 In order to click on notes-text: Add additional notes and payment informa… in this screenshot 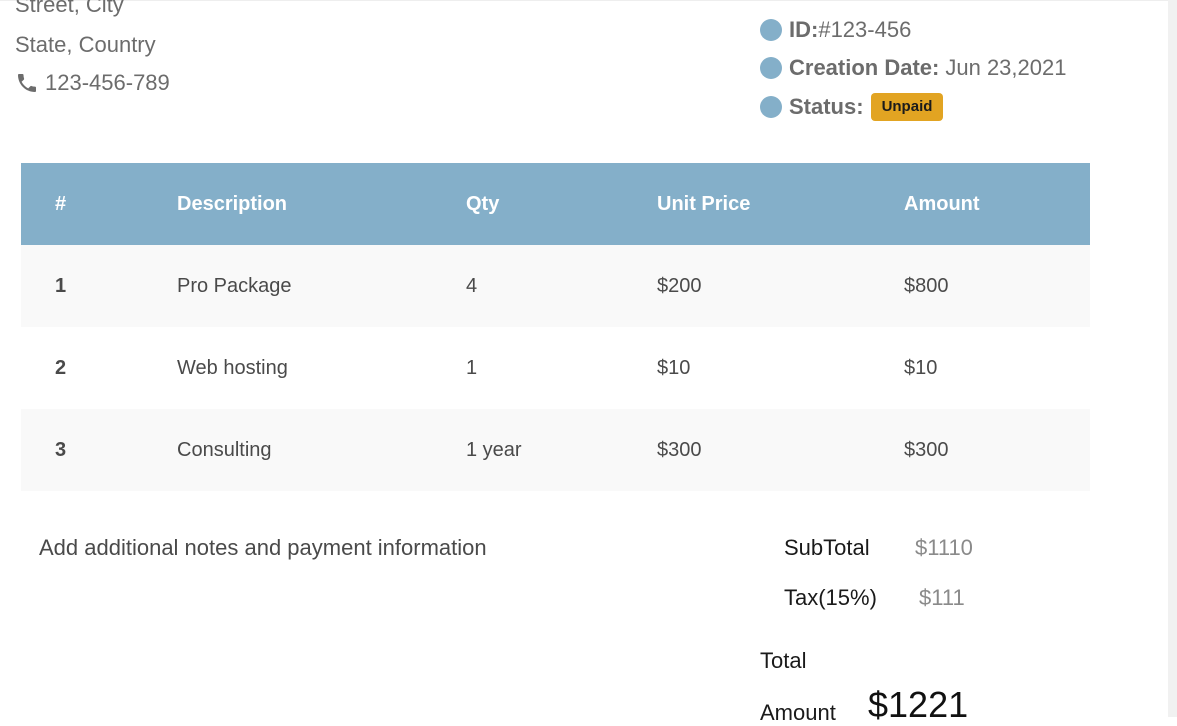, I will do `click(263, 547)`.